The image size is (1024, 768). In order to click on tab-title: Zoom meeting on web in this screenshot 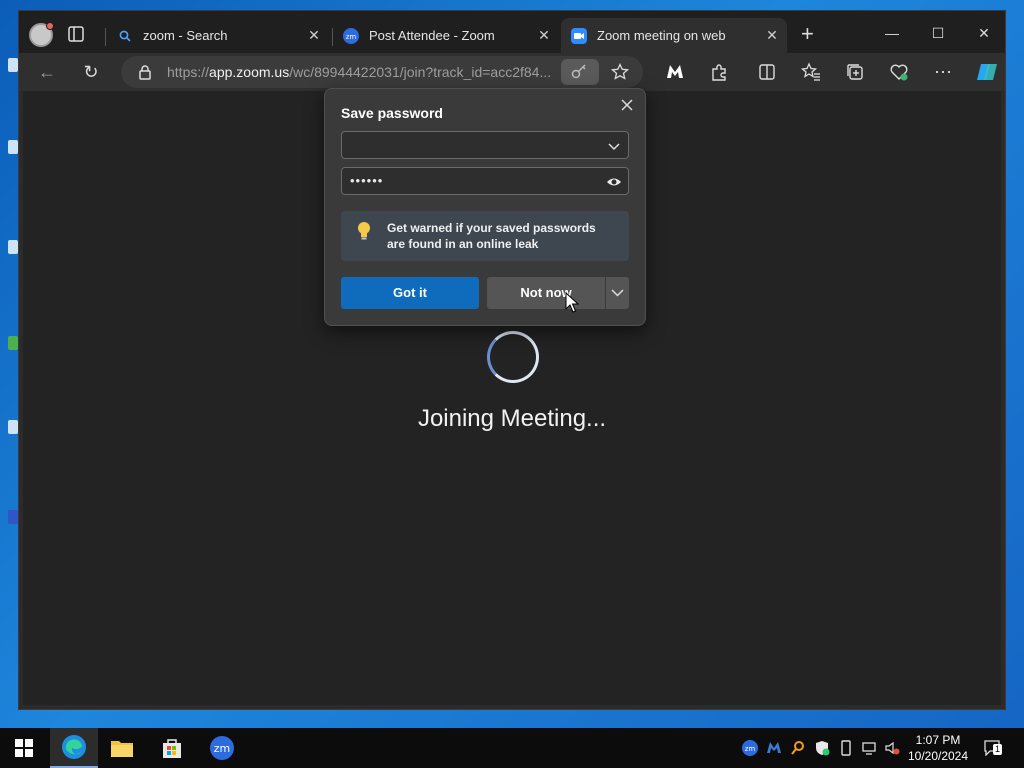, I will do `click(661, 35)`.